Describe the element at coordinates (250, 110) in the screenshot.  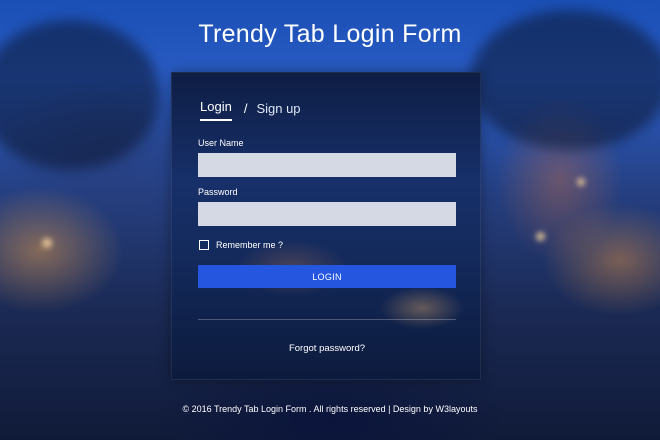
I see `tab-bar: Login / Sign up` at that location.